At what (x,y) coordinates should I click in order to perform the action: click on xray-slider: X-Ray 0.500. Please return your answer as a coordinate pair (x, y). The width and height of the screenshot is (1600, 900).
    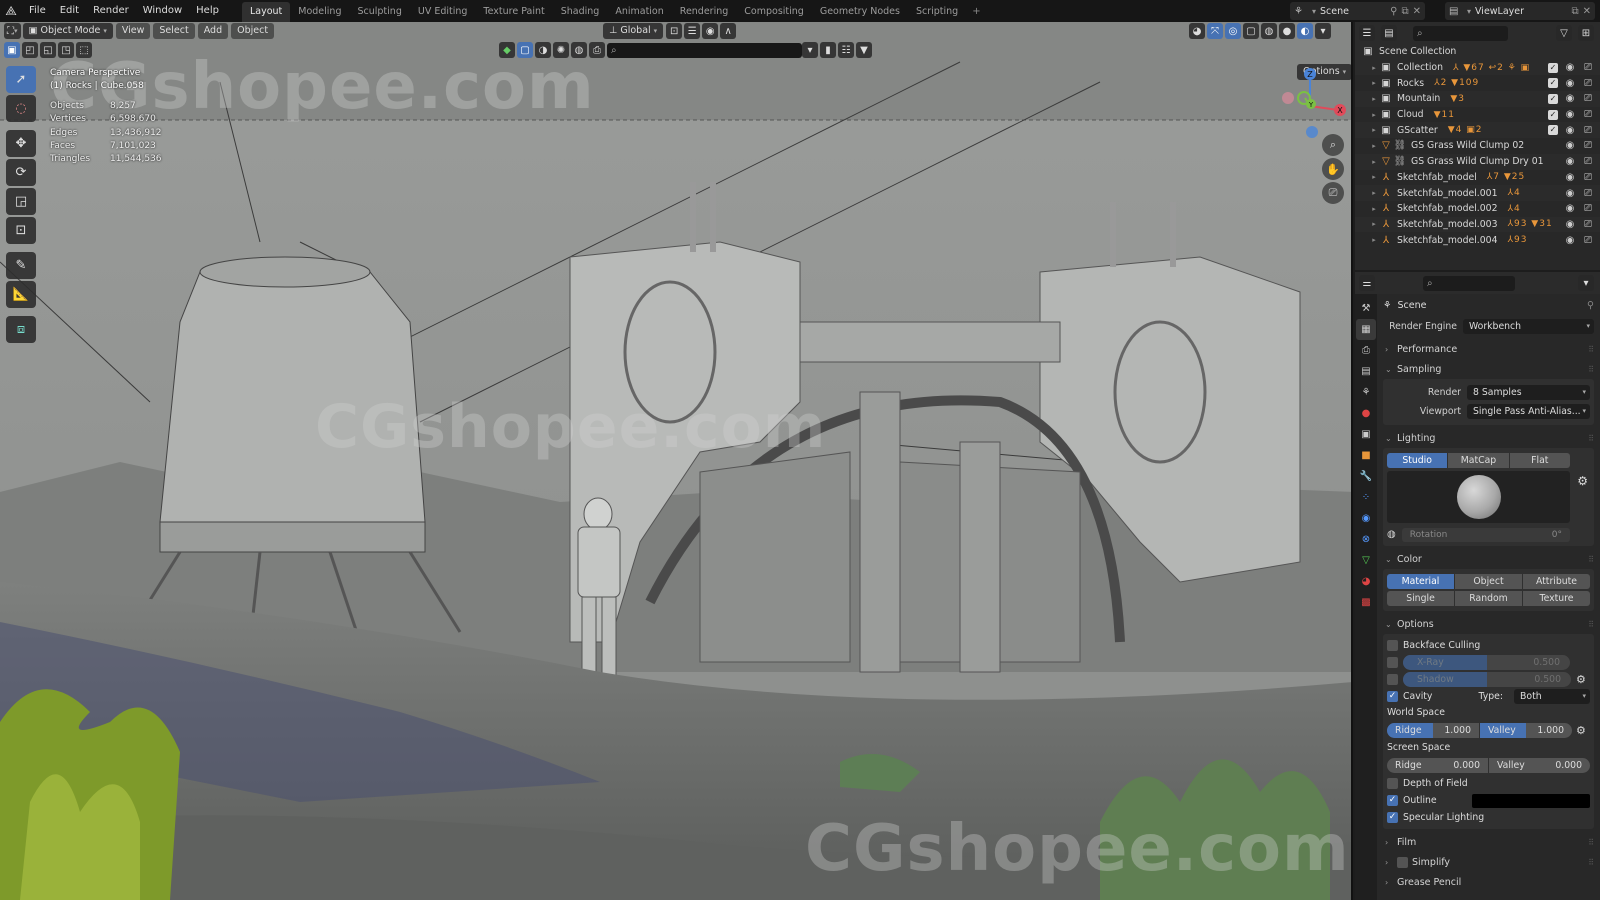
    Looking at the image, I should click on (1486, 662).